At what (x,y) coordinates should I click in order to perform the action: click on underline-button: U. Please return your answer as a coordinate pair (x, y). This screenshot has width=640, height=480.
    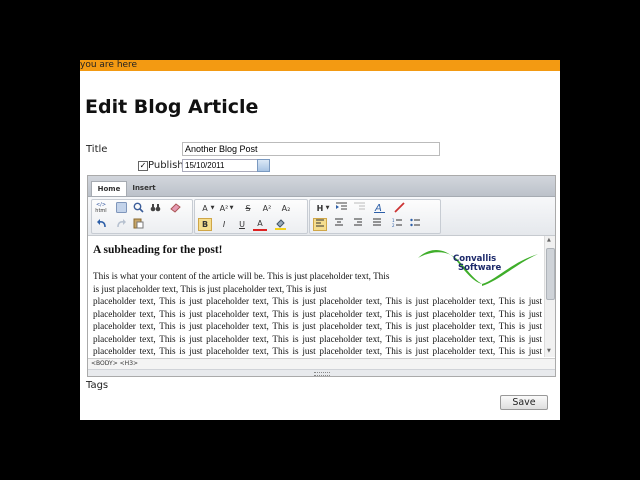
    Looking at the image, I should click on (242, 224).